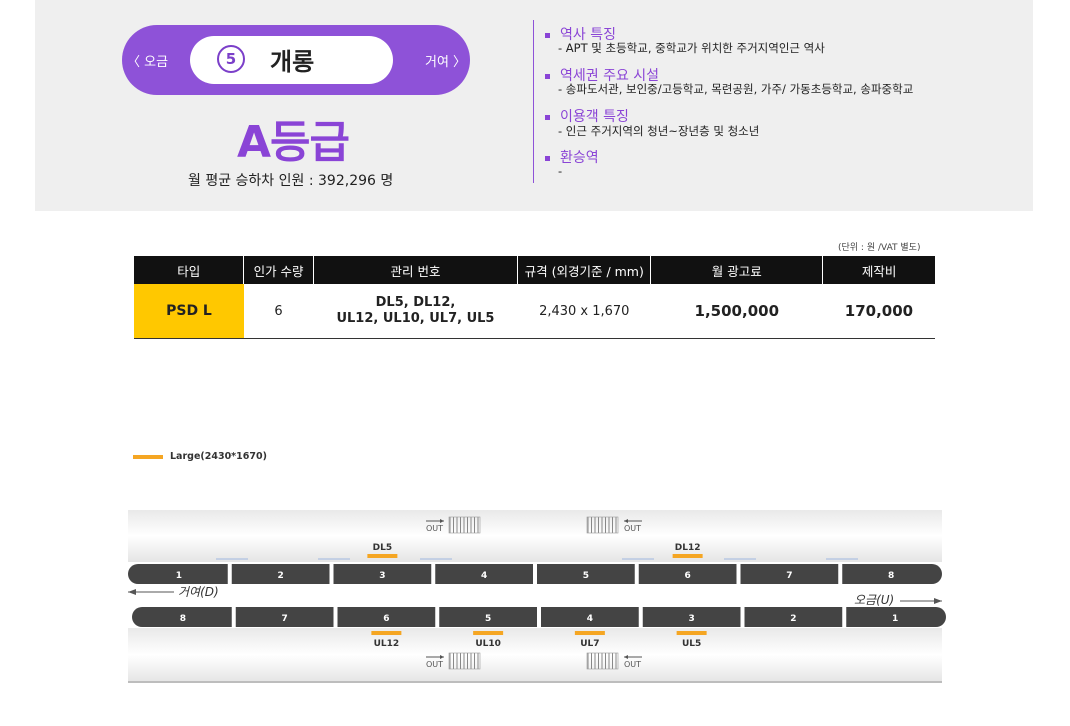 Image resolution: width=1070 pixels, height=726 pixels. I want to click on vertical-divider, so click(533, 101).